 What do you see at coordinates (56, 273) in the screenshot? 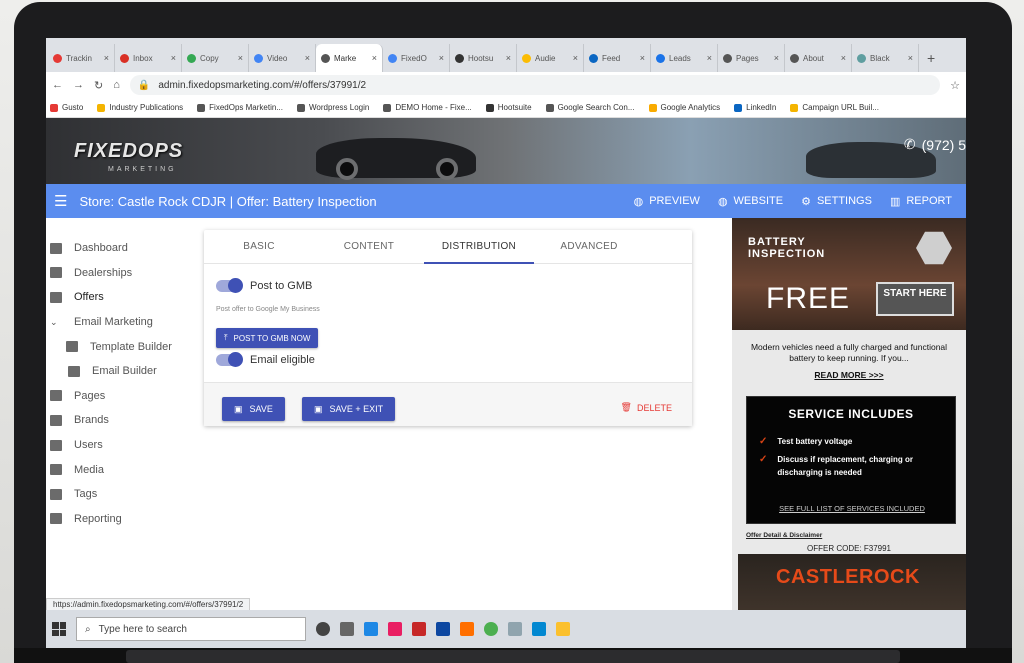
I see `building-icon` at bounding box center [56, 273].